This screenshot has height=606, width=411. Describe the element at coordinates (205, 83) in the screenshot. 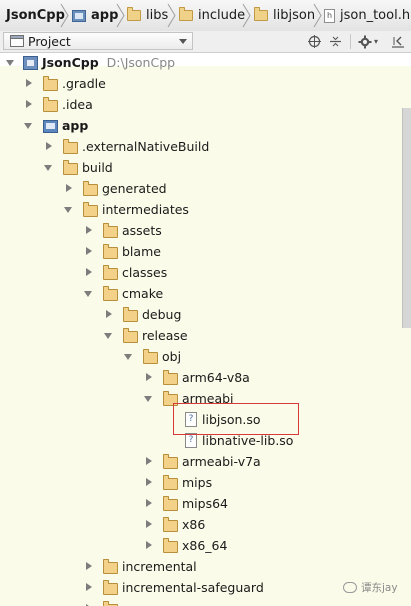

I see `tree-item-gradle: .gradle` at that location.